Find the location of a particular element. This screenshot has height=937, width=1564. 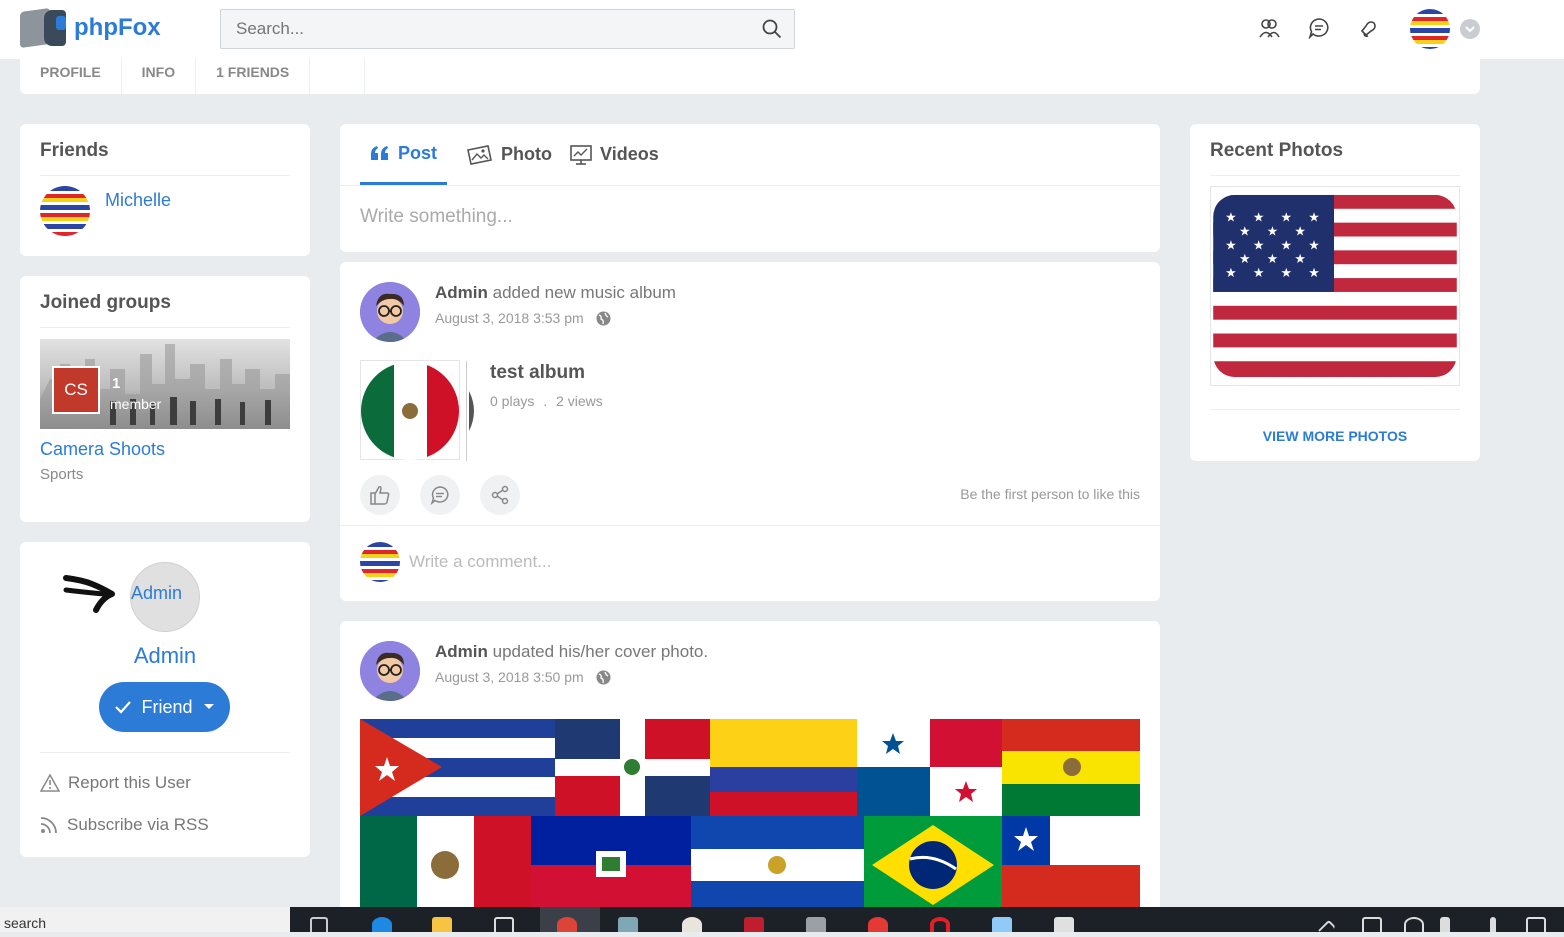

profile-avatar: Admin is located at coordinates (165, 597).